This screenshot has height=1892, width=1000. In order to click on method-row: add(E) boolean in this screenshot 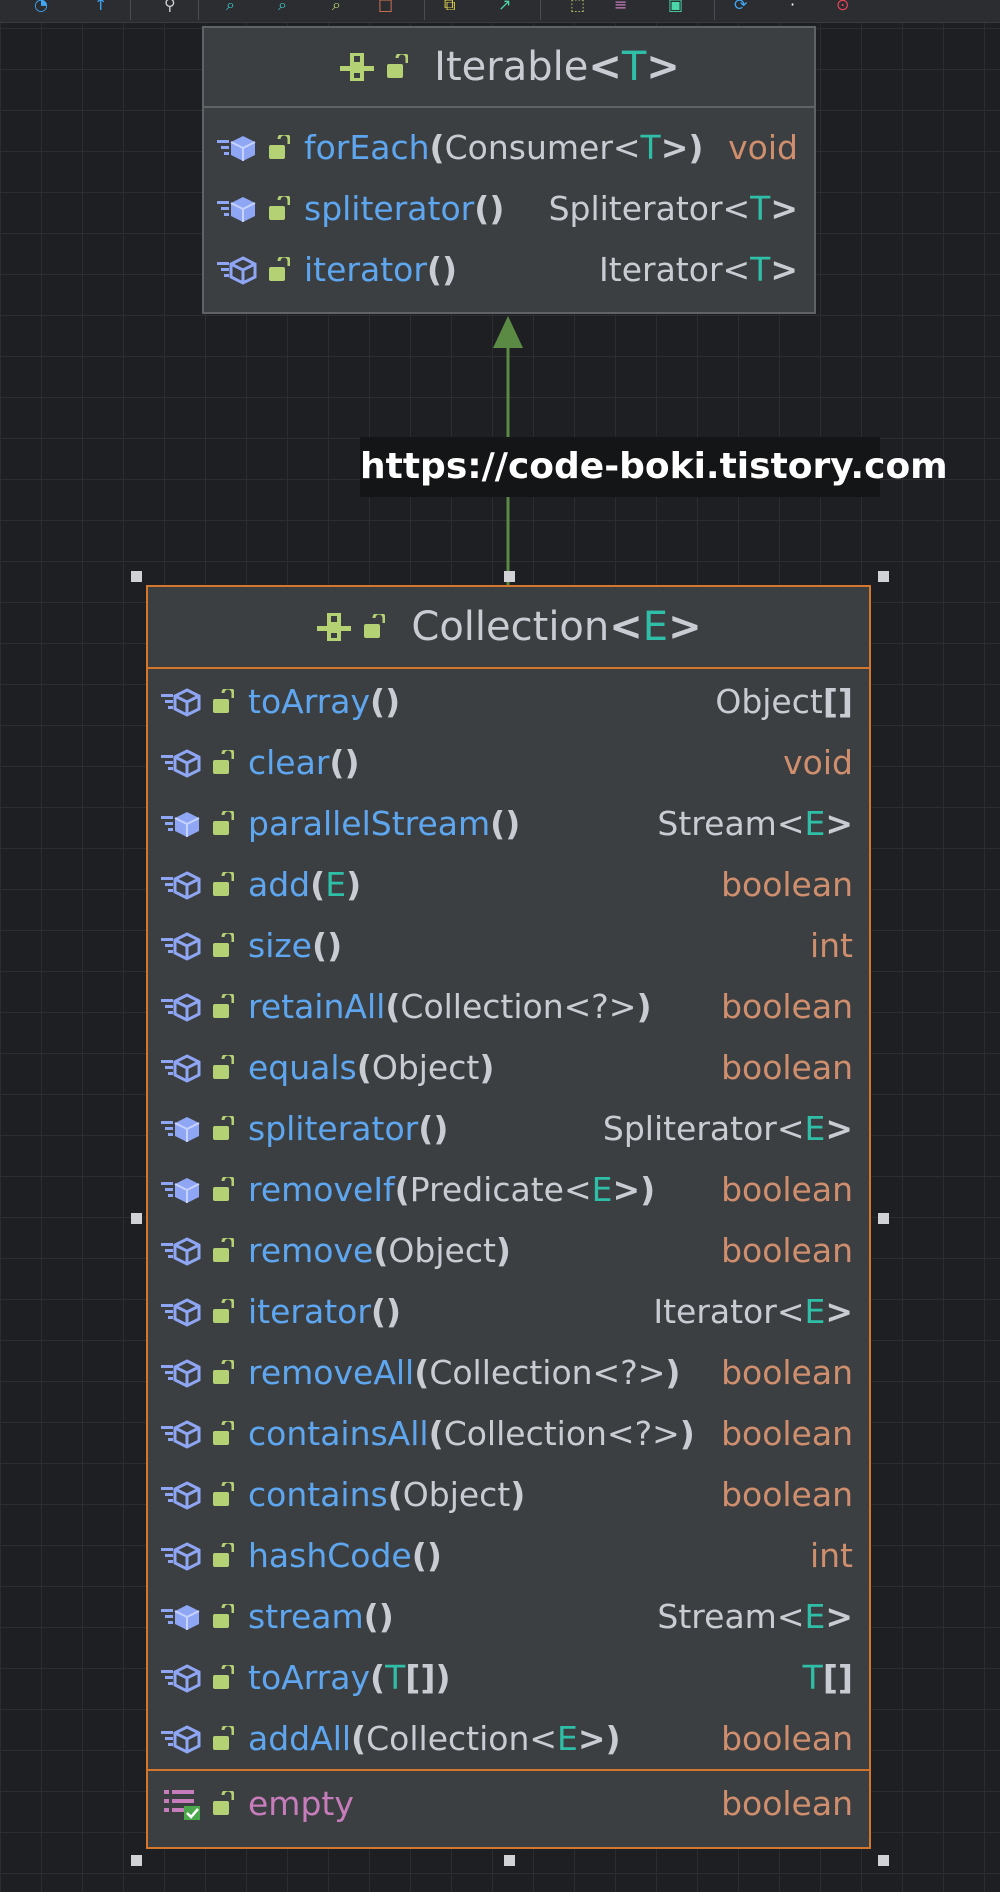, I will do `click(508, 884)`.